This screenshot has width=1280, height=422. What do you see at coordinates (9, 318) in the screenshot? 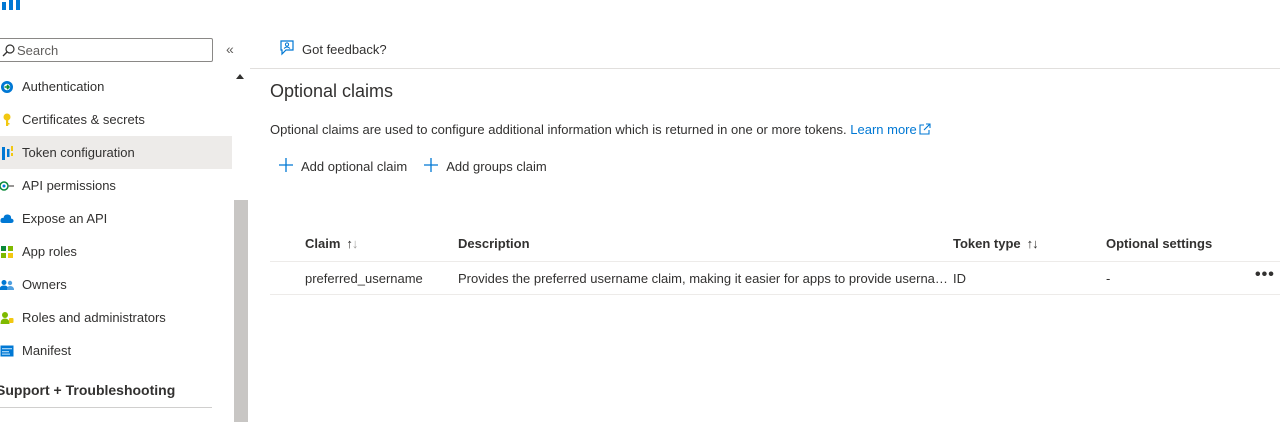
I see `roles-admin-icon` at bounding box center [9, 318].